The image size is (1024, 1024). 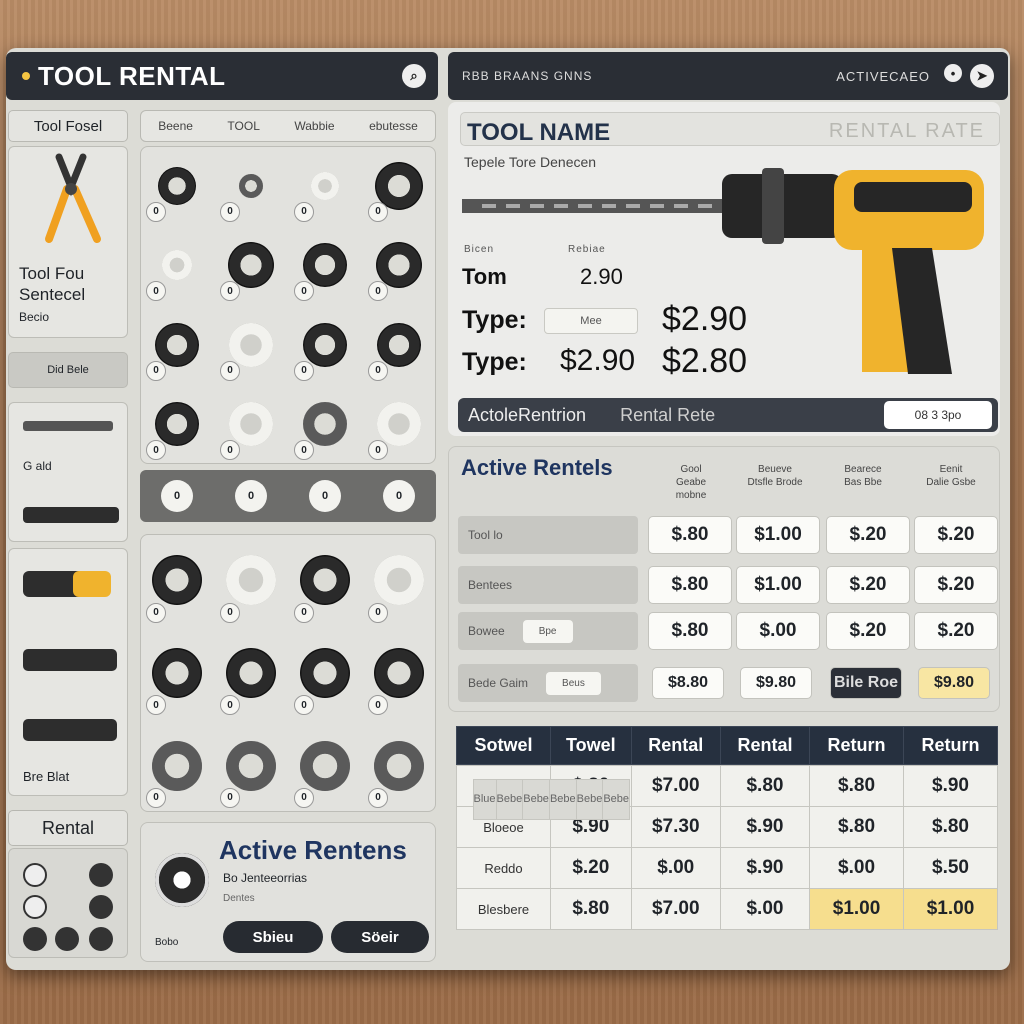 I want to click on tool-card-accessories: G ald, so click(x=68, y=472).